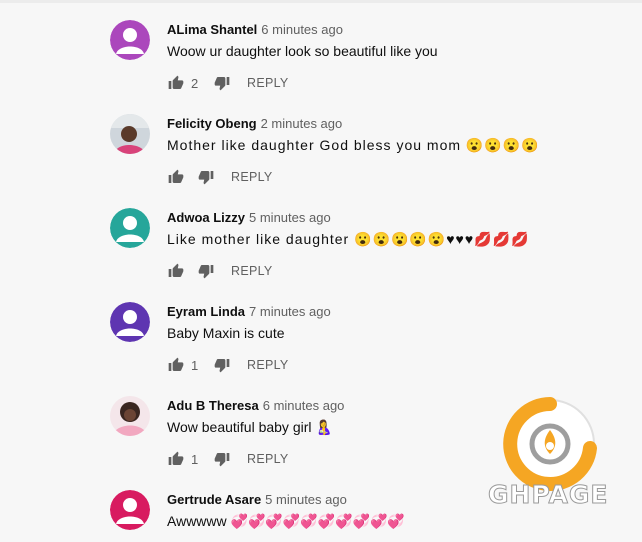 Image resolution: width=642 pixels, height=542 pixels. What do you see at coordinates (212, 123) in the screenshot?
I see `comment-author: Felicity Obeng` at bounding box center [212, 123].